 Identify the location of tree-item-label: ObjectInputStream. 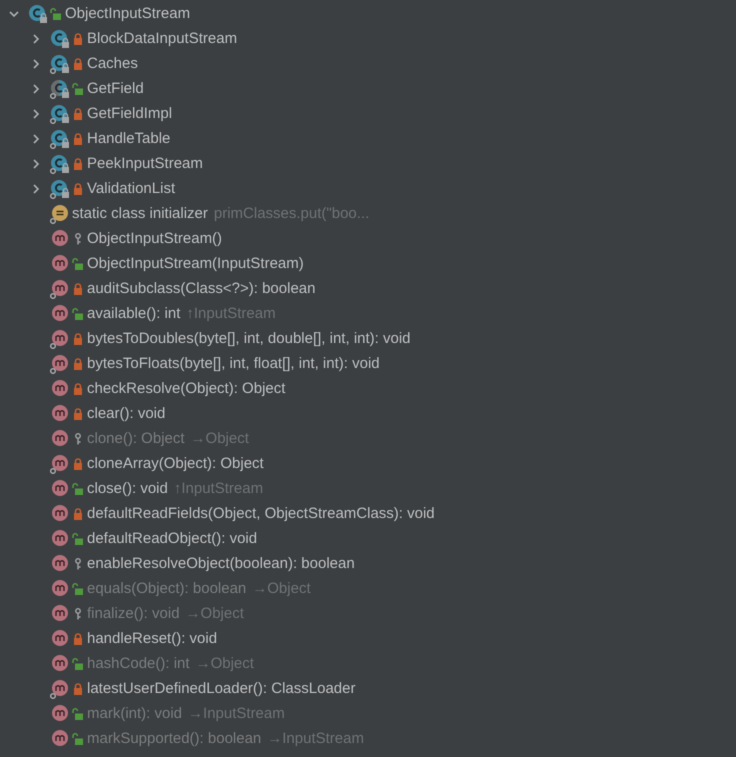
(127, 13).